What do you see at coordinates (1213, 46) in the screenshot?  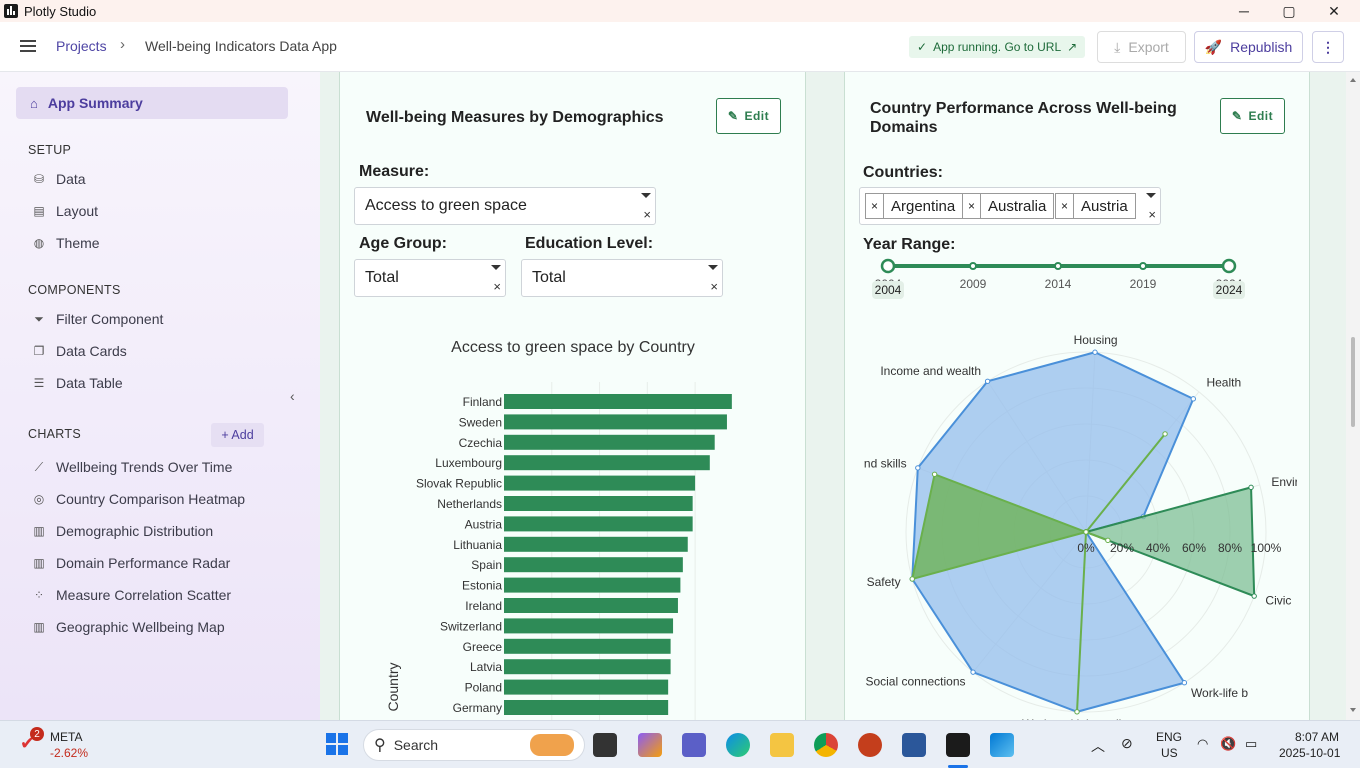 I see `rocket-icon: 🚀` at bounding box center [1213, 46].